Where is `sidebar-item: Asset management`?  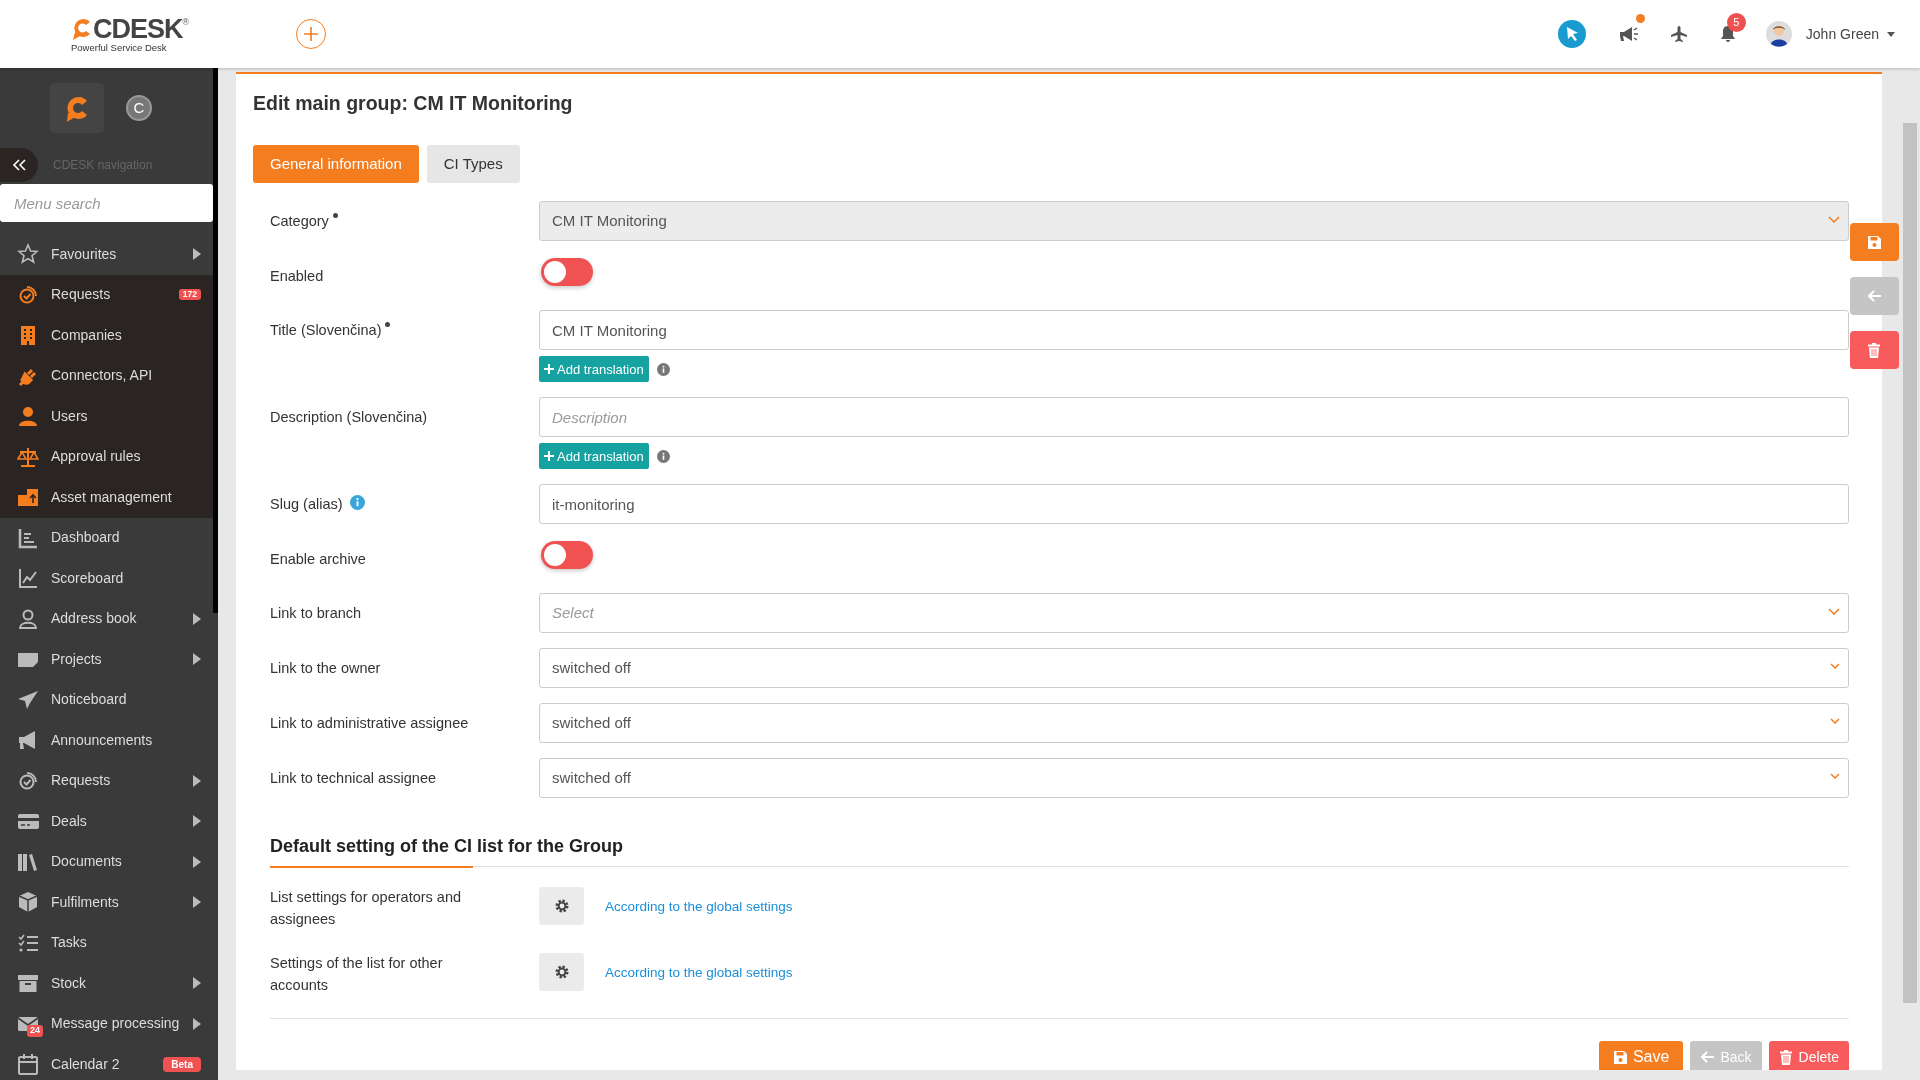 sidebar-item: Asset management is located at coordinates (106, 497).